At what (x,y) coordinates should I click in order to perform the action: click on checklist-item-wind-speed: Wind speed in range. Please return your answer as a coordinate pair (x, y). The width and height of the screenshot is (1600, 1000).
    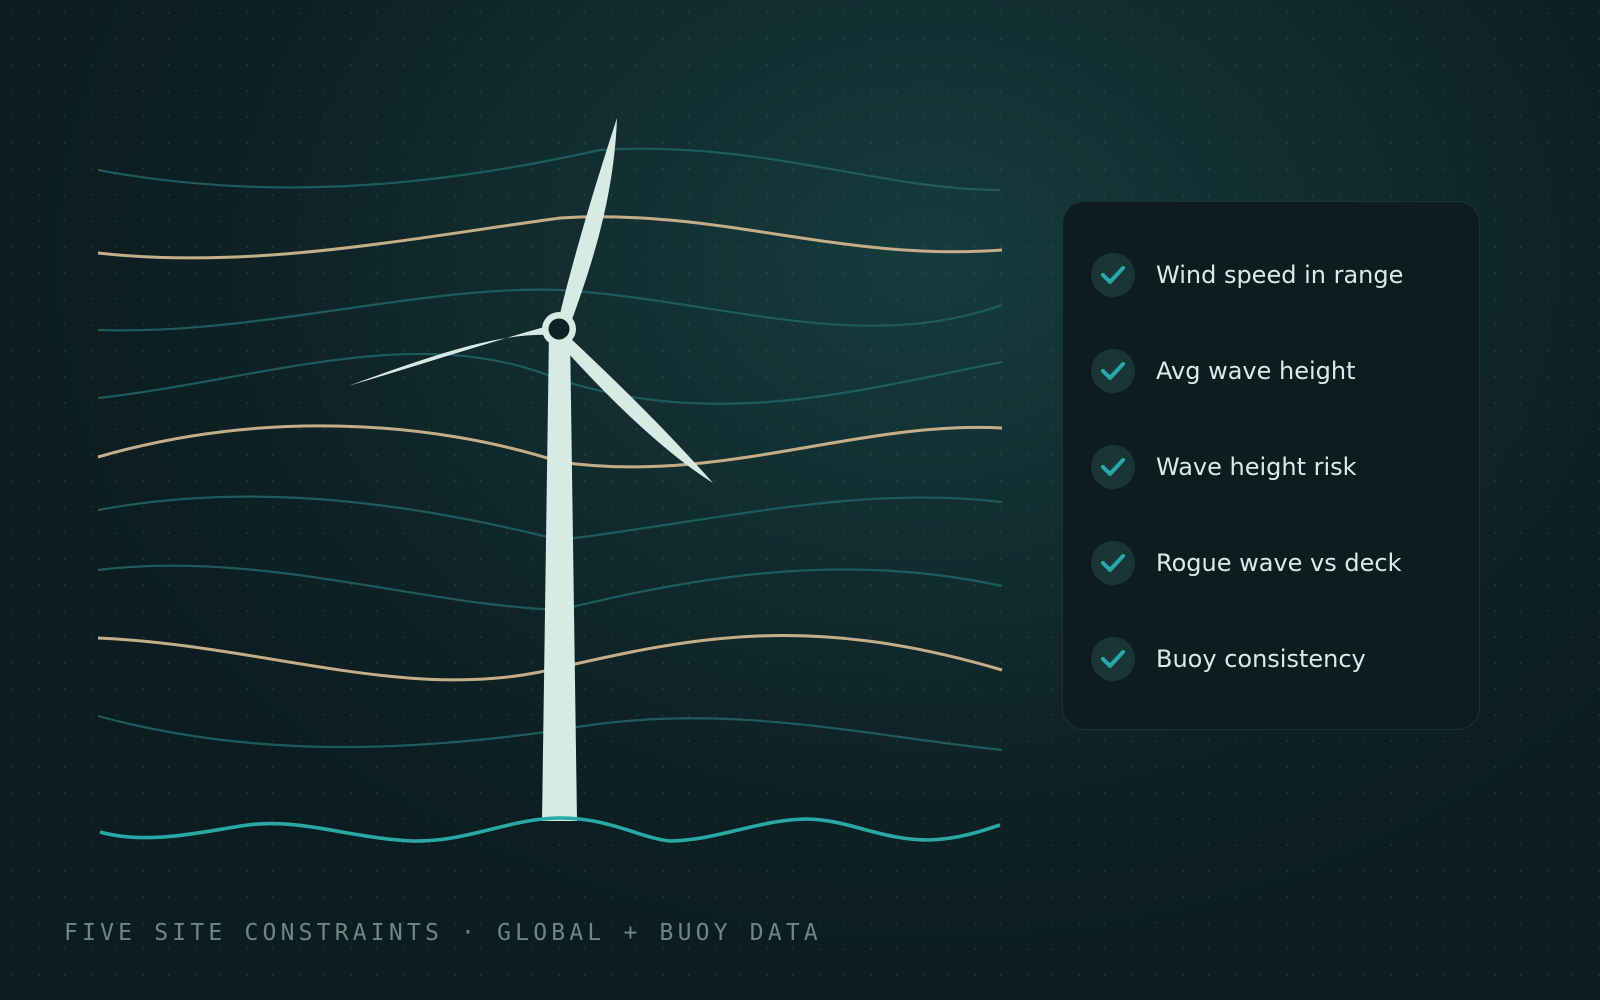
    Looking at the image, I should click on (1271, 275).